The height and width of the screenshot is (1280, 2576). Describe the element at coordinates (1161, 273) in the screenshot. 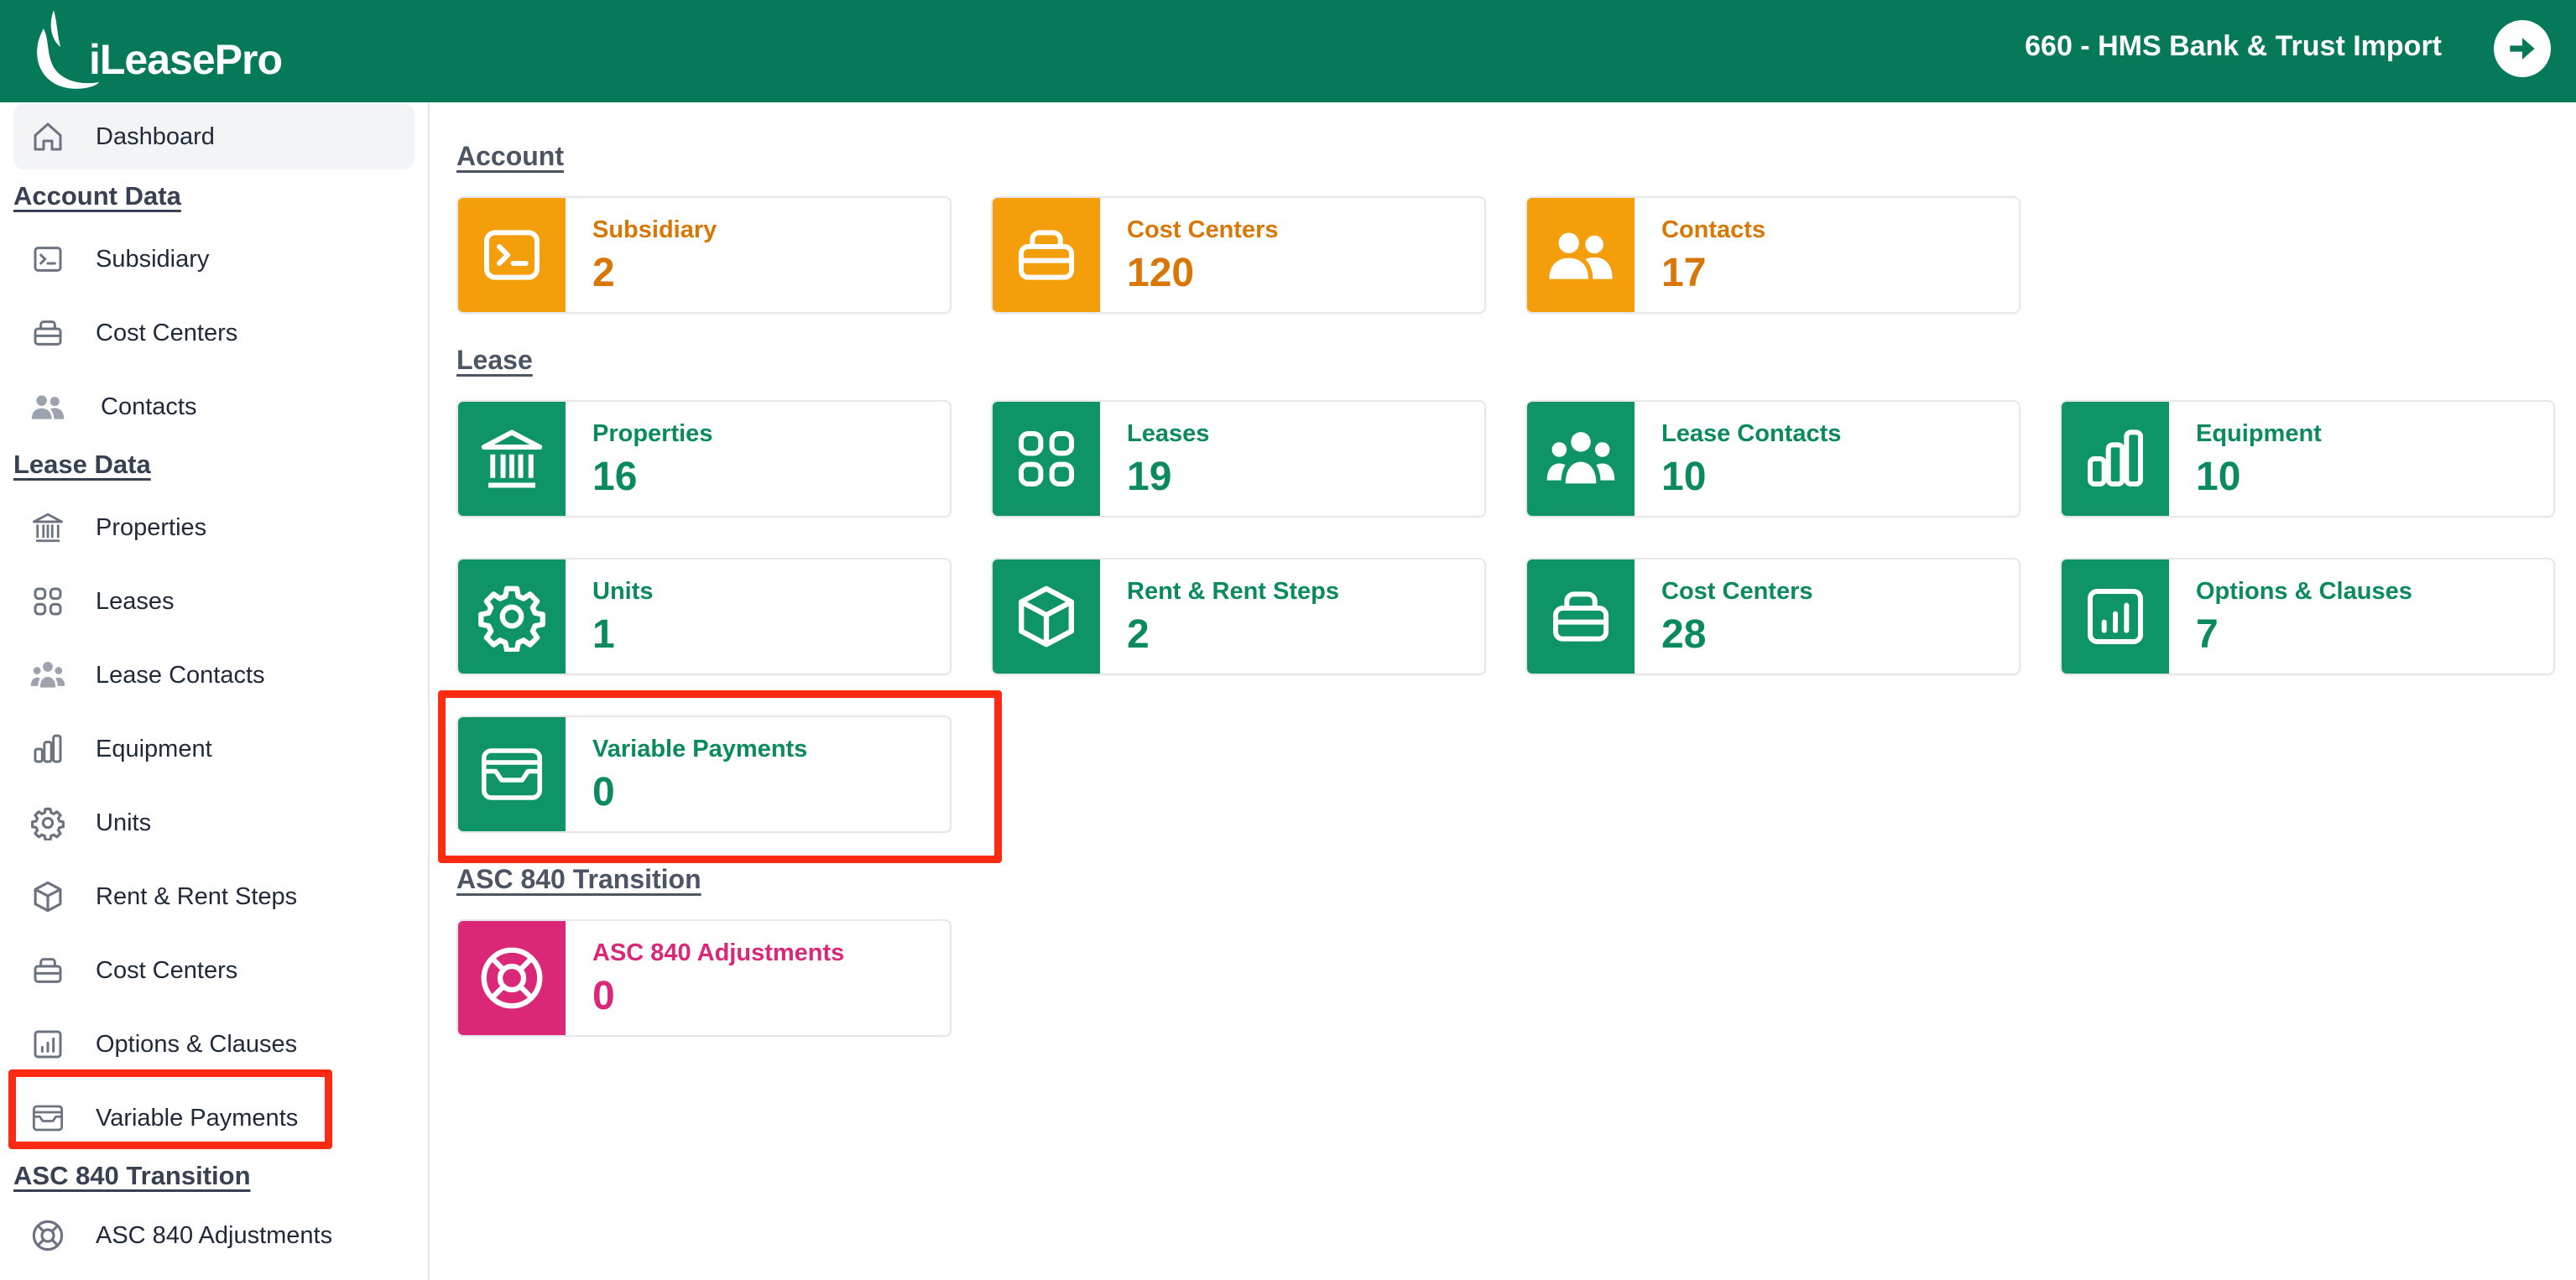

I see `card-value: 120` at that location.